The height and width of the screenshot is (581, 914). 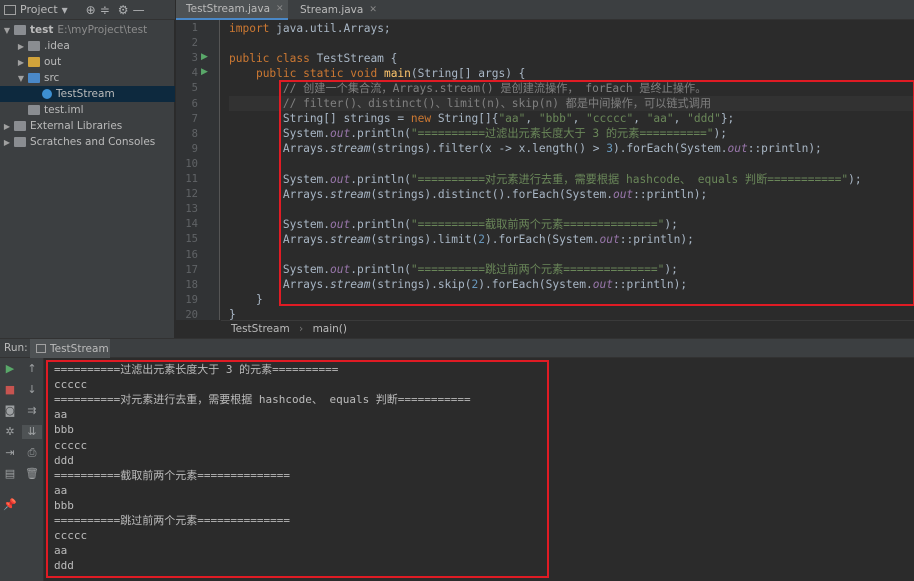 I want to click on scroll-to-end-icon: ⇊, so click(x=32, y=432).